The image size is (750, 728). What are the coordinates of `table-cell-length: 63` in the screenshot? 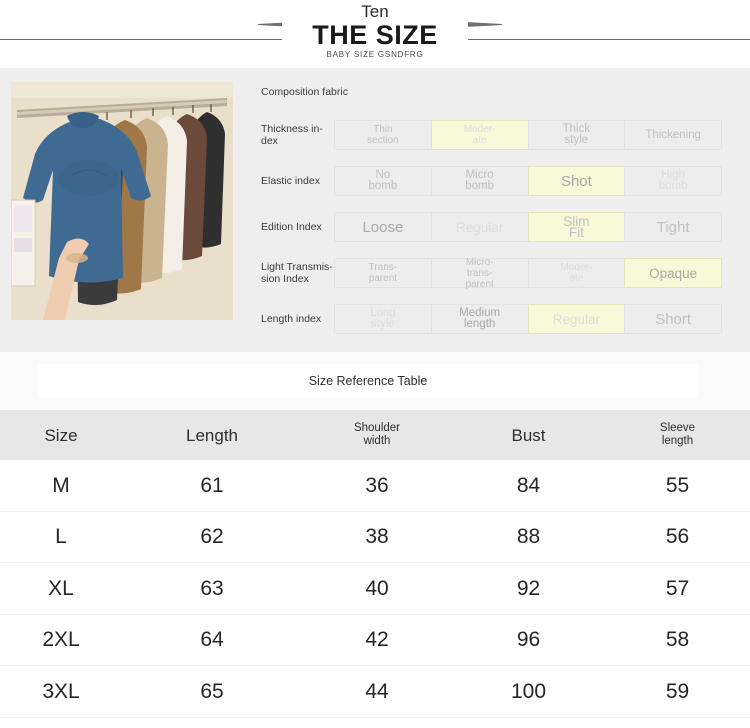 It's located at (212, 588).